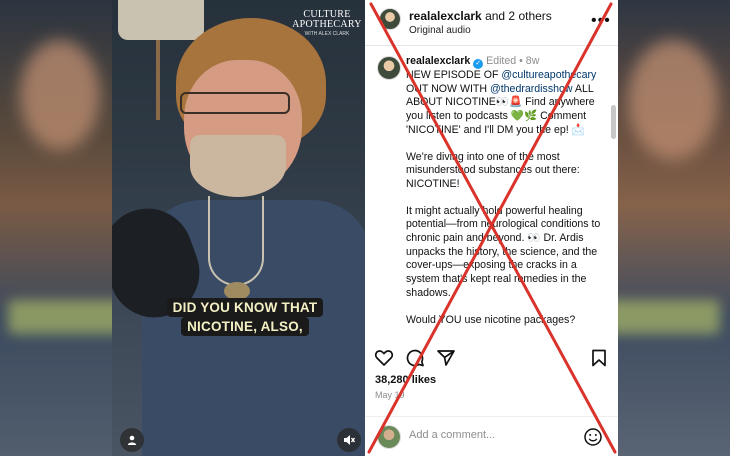 Image resolution: width=730 pixels, height=456 pixels. Describe the element at coordinates (132, 440) in the screenshot. I see `person-icon` at that location.